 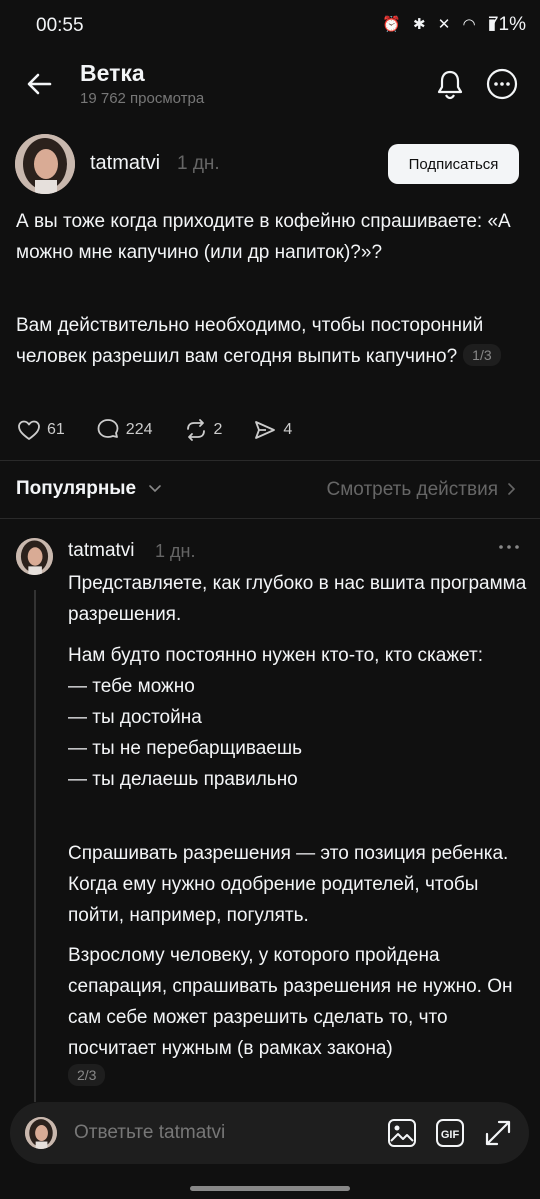 I want to click on reply-username: tatmatvi, so click(x=101, y=551).